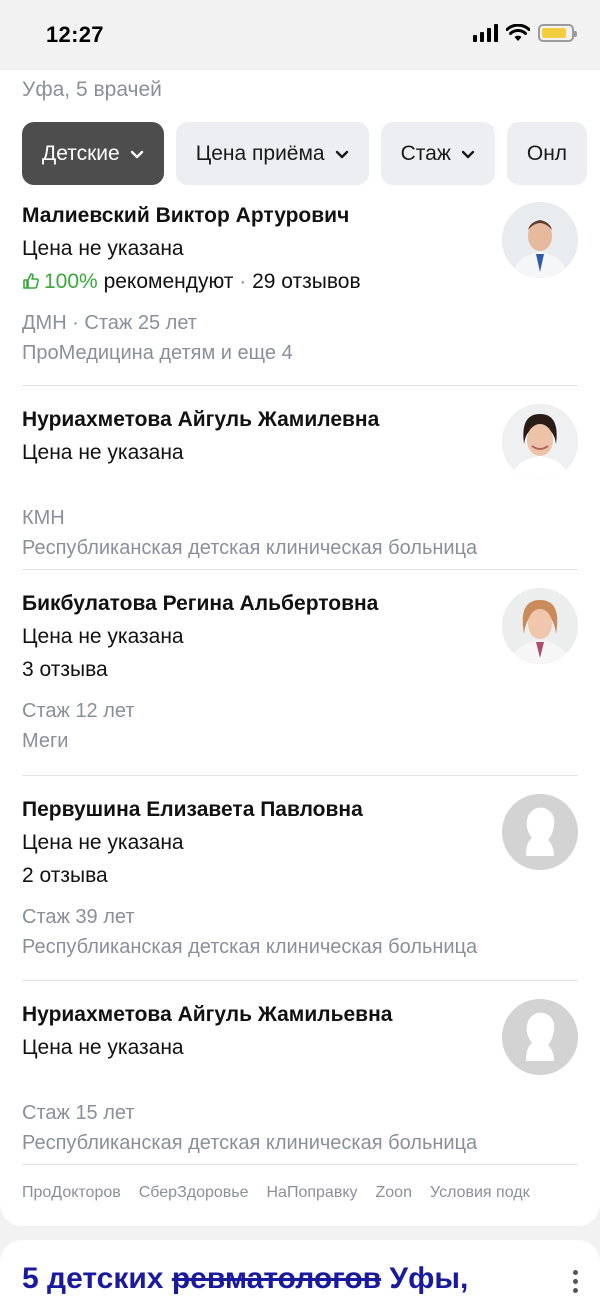  What do you see at coordinates (554, 33) in the screenshot?
I see `battery-level-fill` at bounding box center [554, 33].